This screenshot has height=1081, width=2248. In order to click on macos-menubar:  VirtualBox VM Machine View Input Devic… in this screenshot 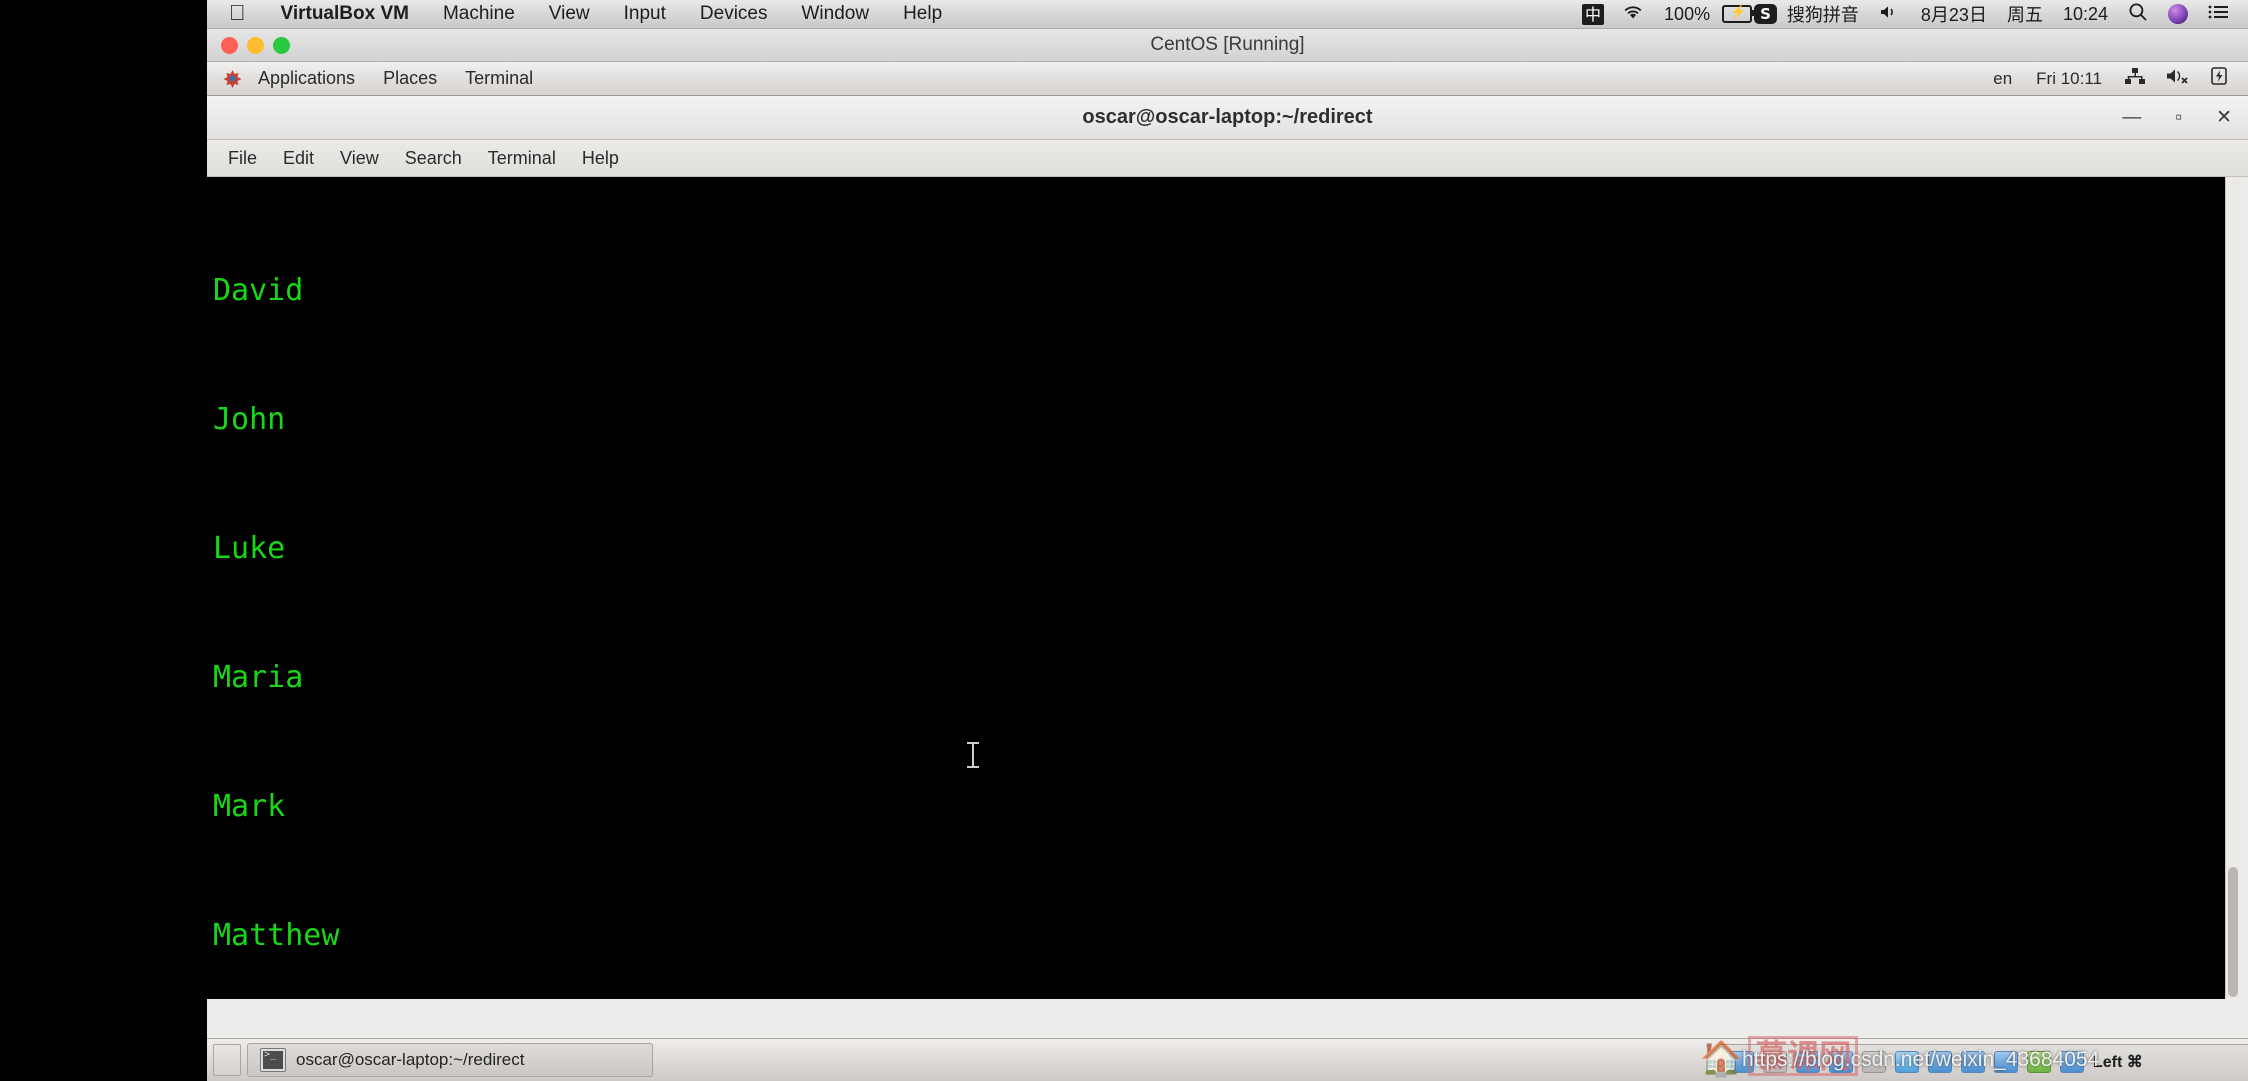, I will do `click(1227, 14)`.